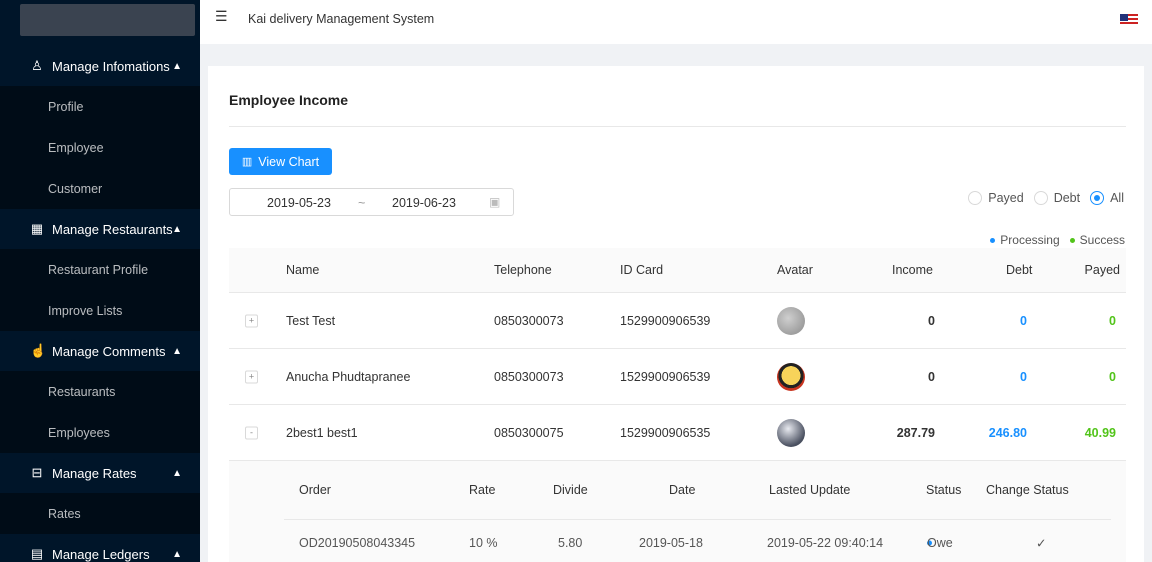  What do you see at coordinates (289, 100) in the screenshot?
I see `page-title: Employee Income` at bounding box center [289, 100].